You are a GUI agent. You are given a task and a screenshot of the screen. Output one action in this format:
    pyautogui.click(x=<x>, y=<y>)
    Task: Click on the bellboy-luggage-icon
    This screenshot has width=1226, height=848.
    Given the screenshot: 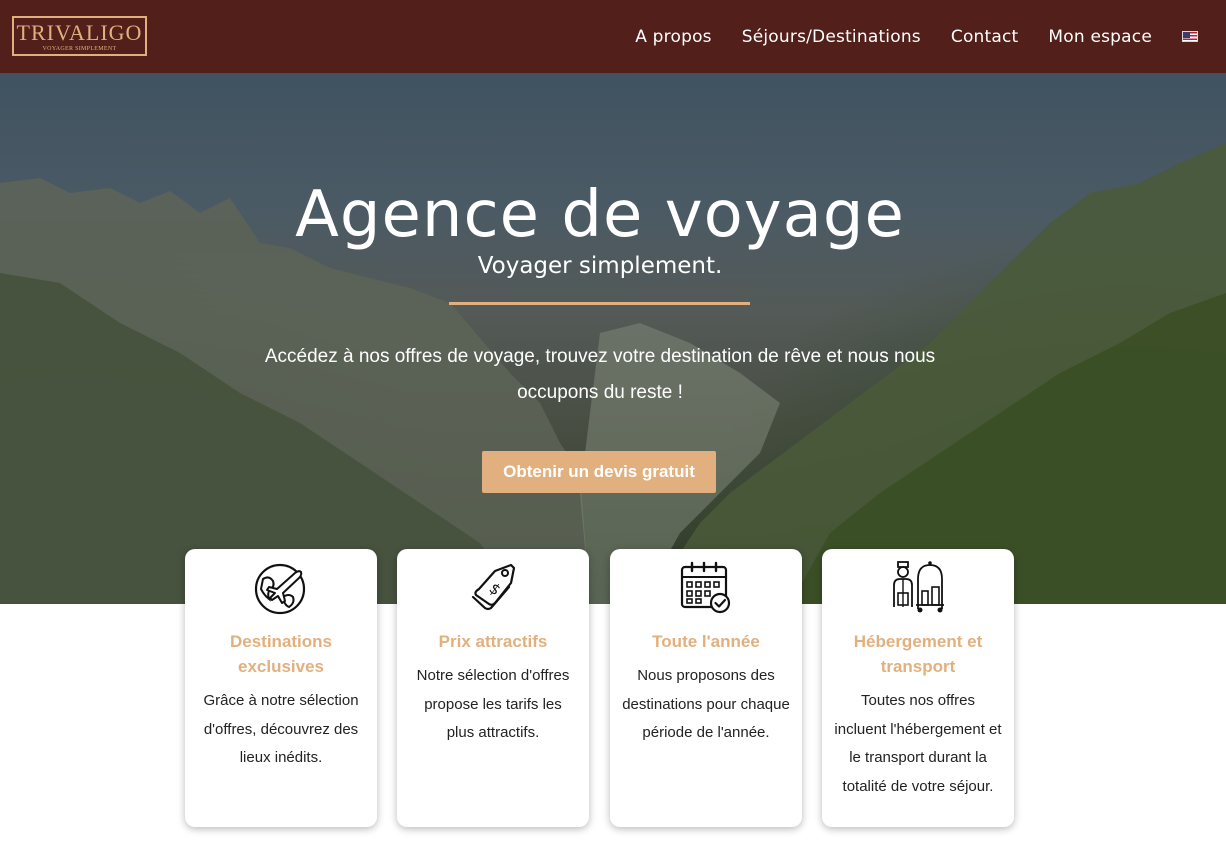 What is the action you would take?
    pyautogui.click(x=918, y=587)
    